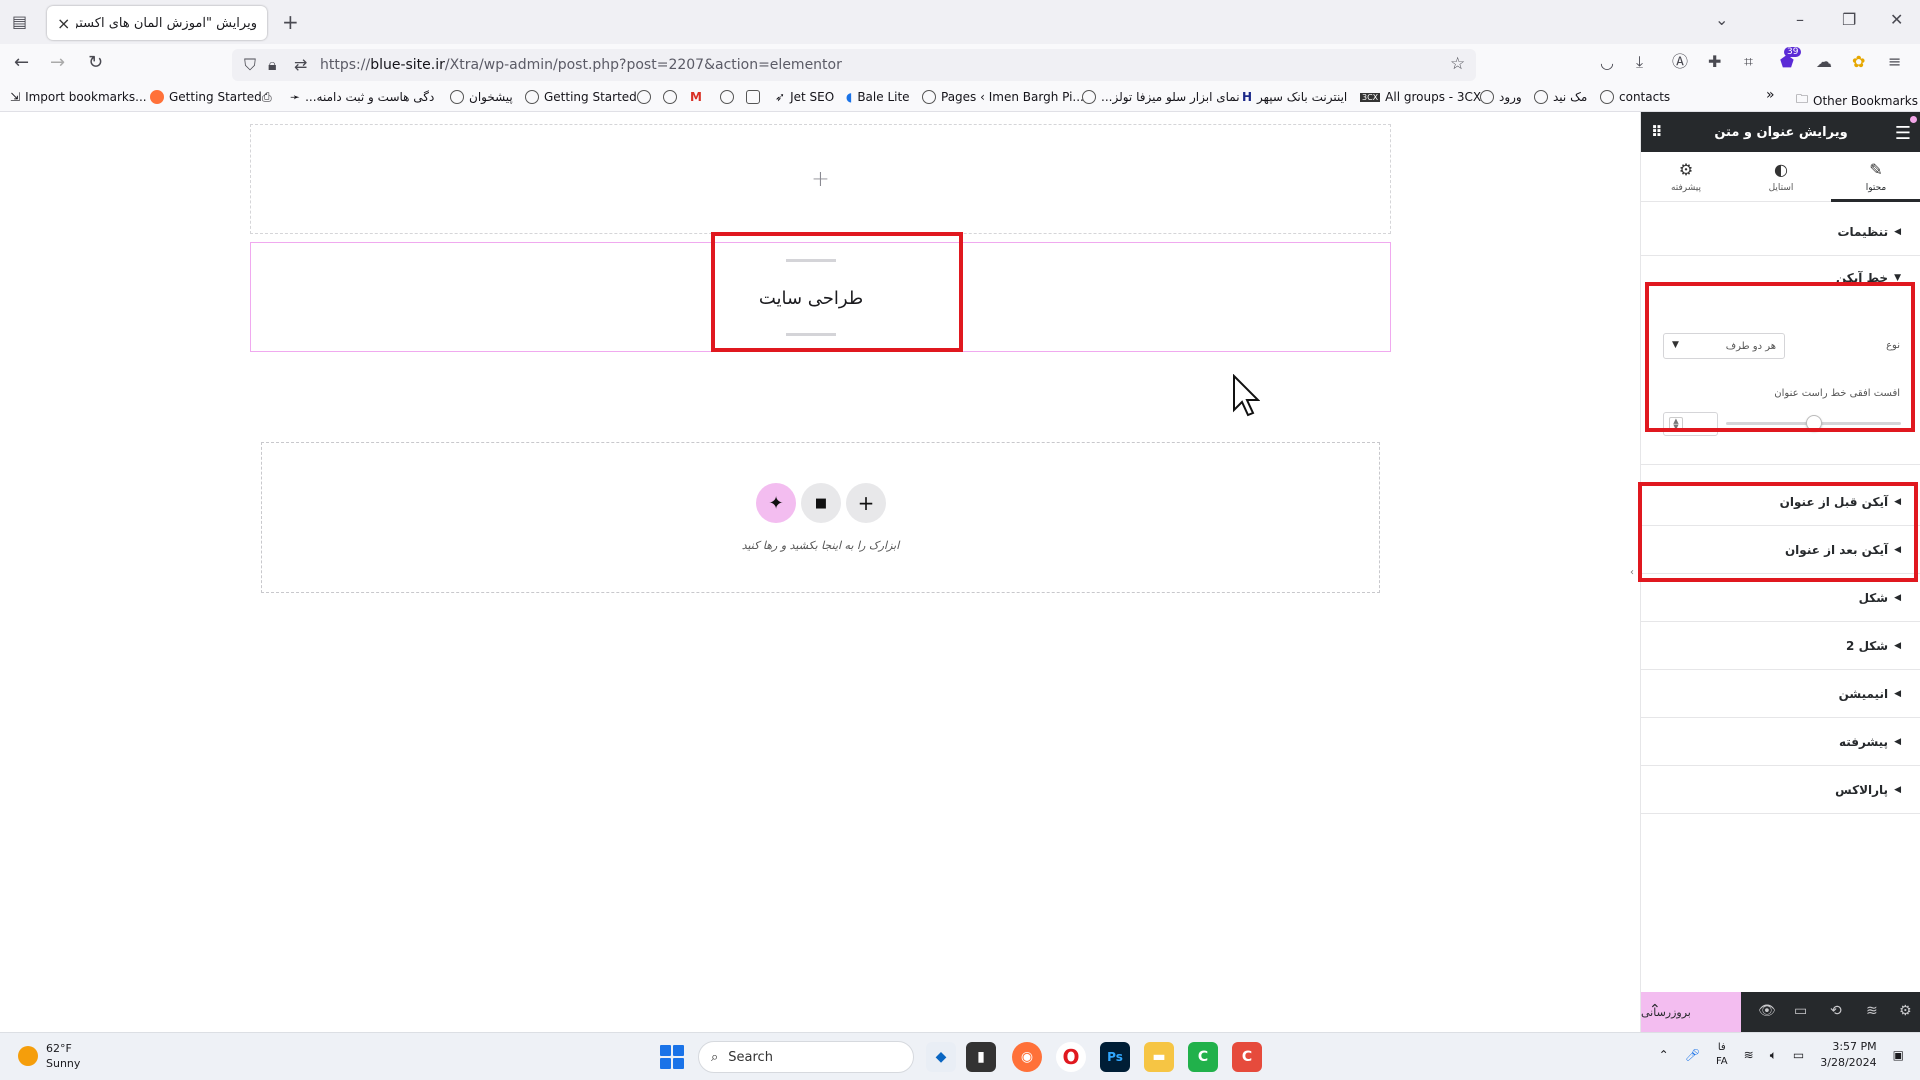 Image resolution: width=1920 pixels, height=1080 pixels. I want to click on hamburger-menu-icon: ☰, so click(1903, 133).